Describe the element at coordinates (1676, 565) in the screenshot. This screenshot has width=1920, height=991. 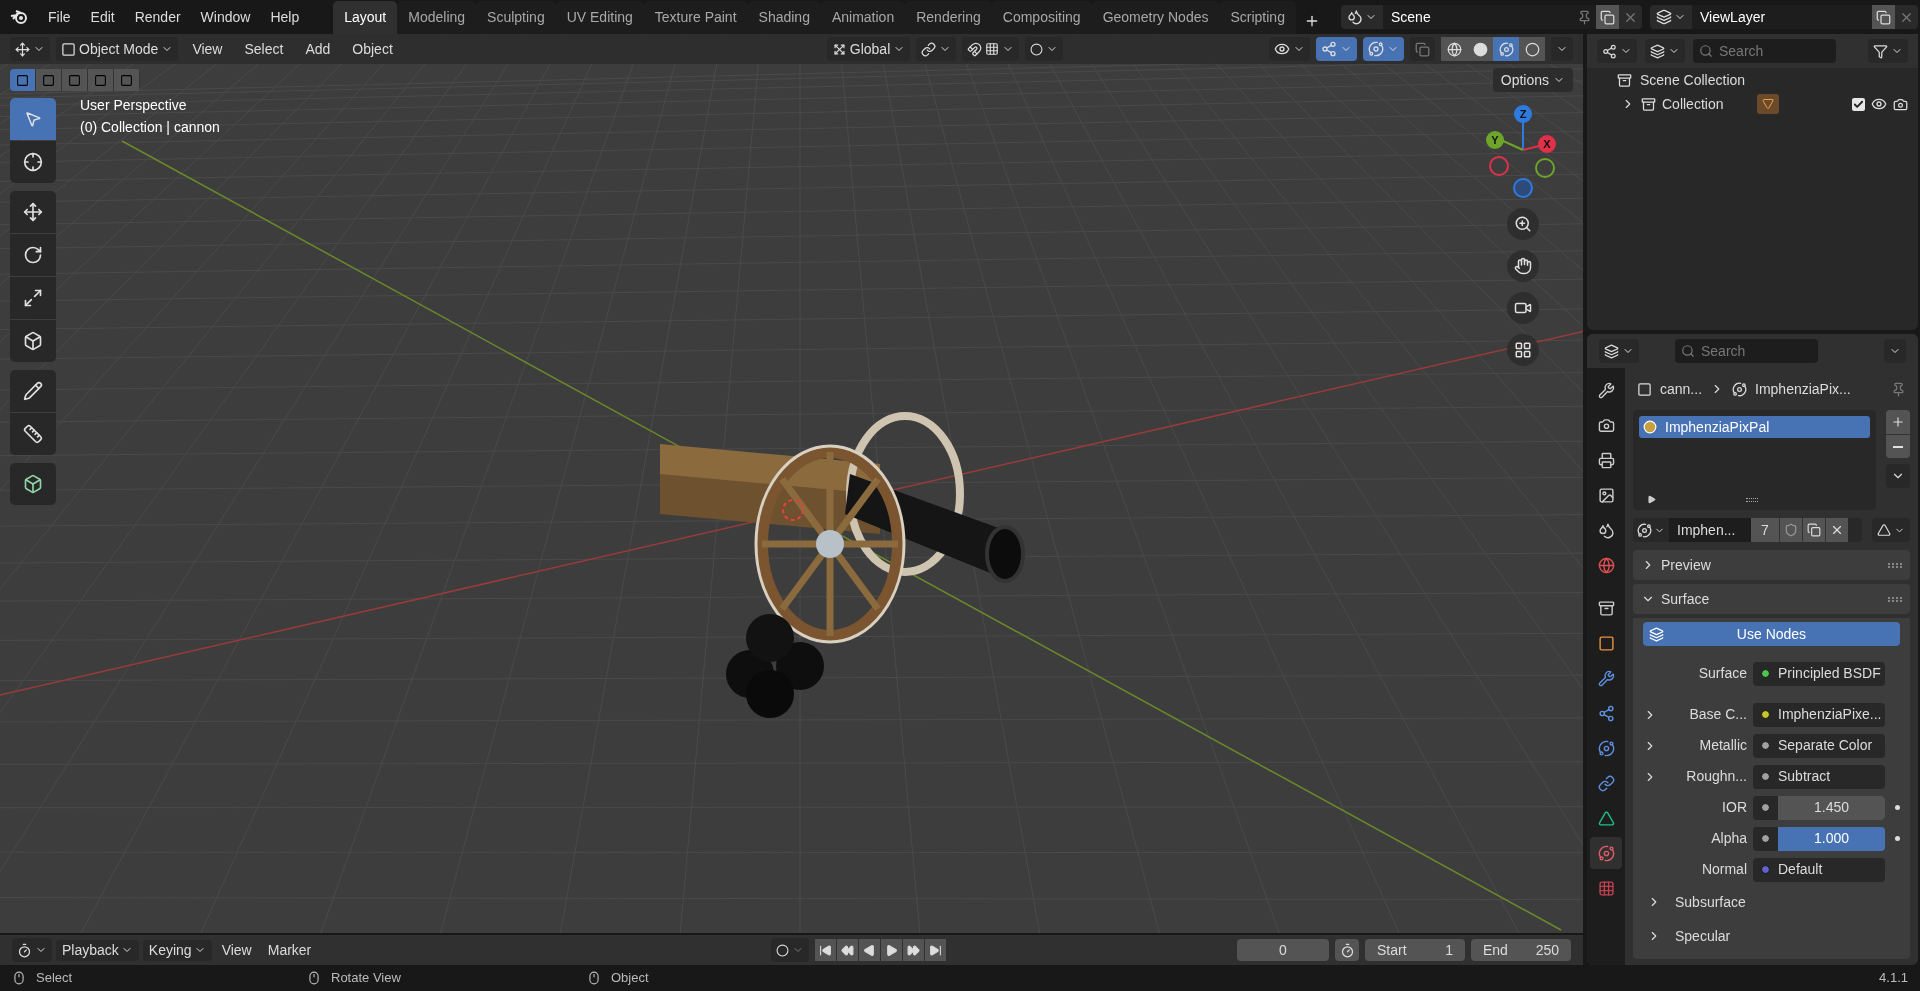
I see `panel-header: Preview` at that location.